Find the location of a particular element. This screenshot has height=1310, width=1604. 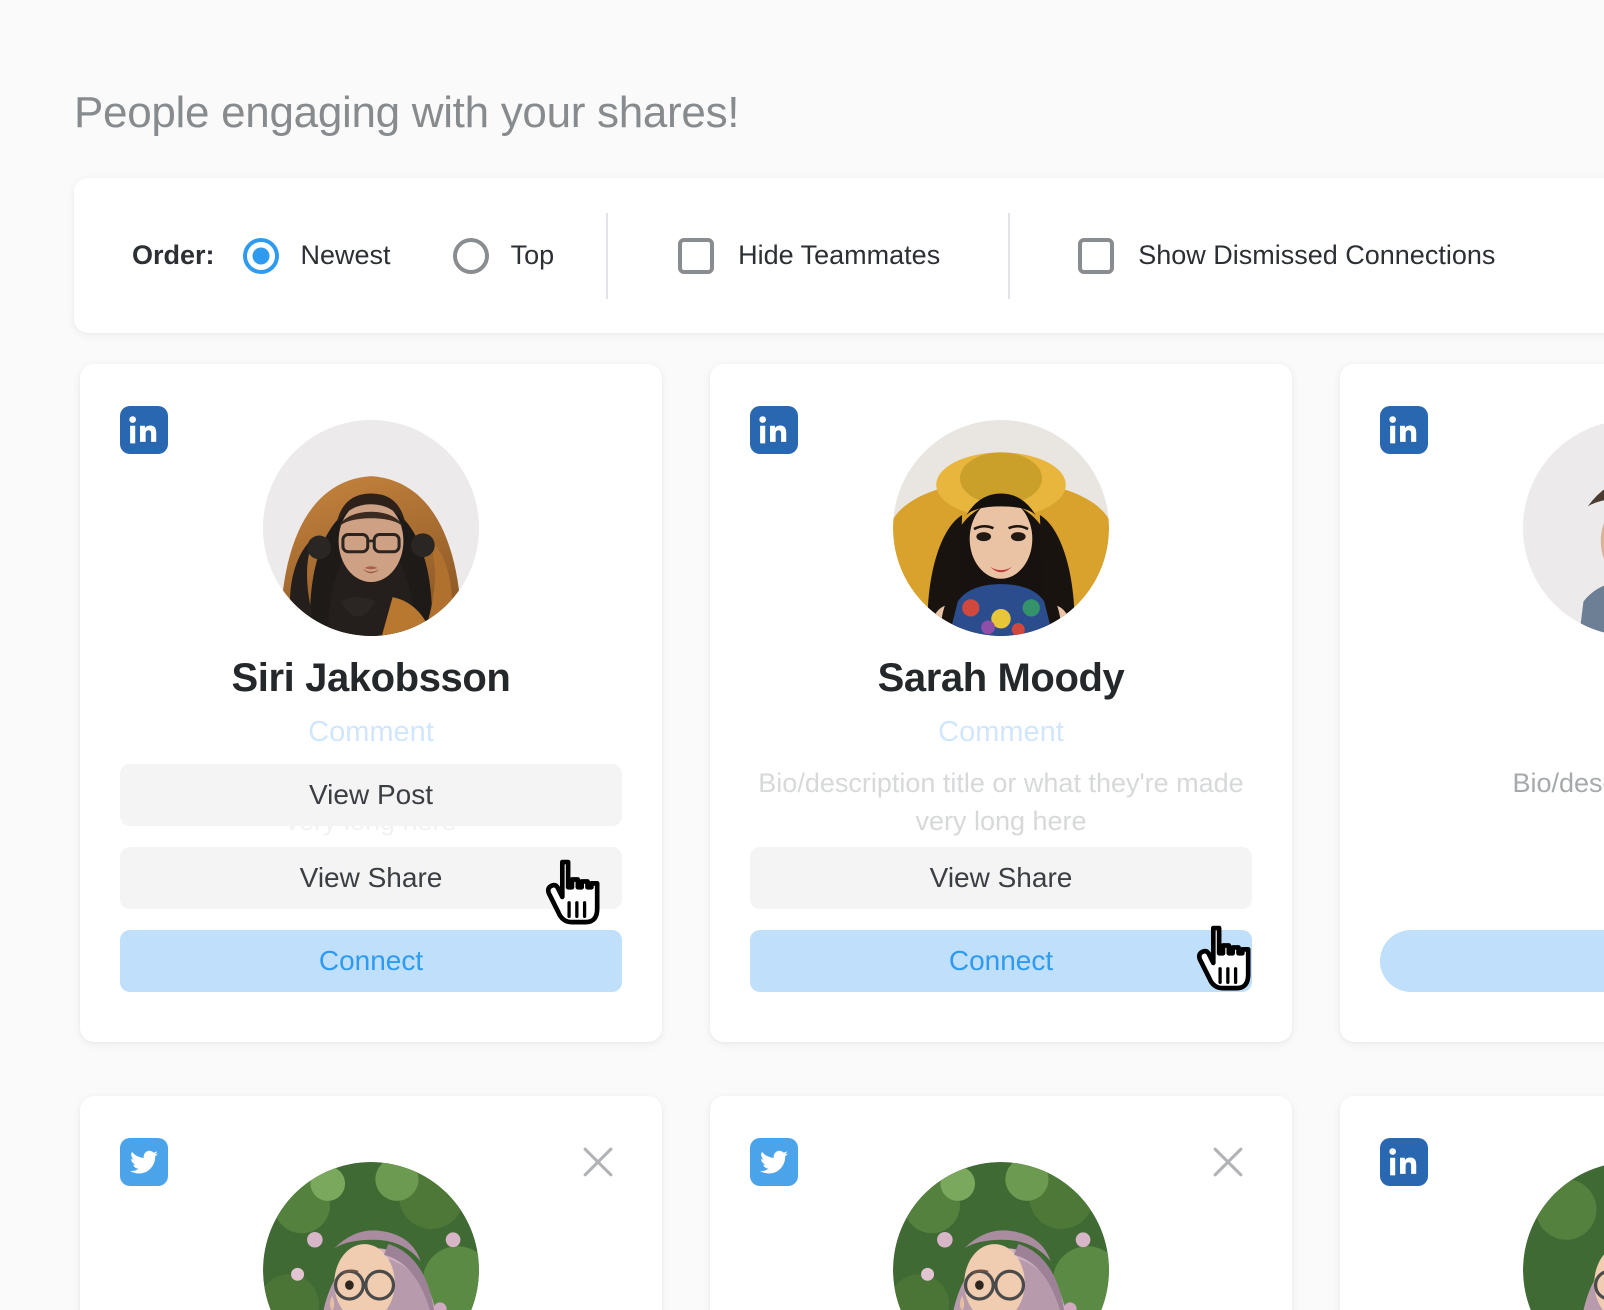

hide-teammates-label: Hide Teammates is located at coordinates (839, 255).